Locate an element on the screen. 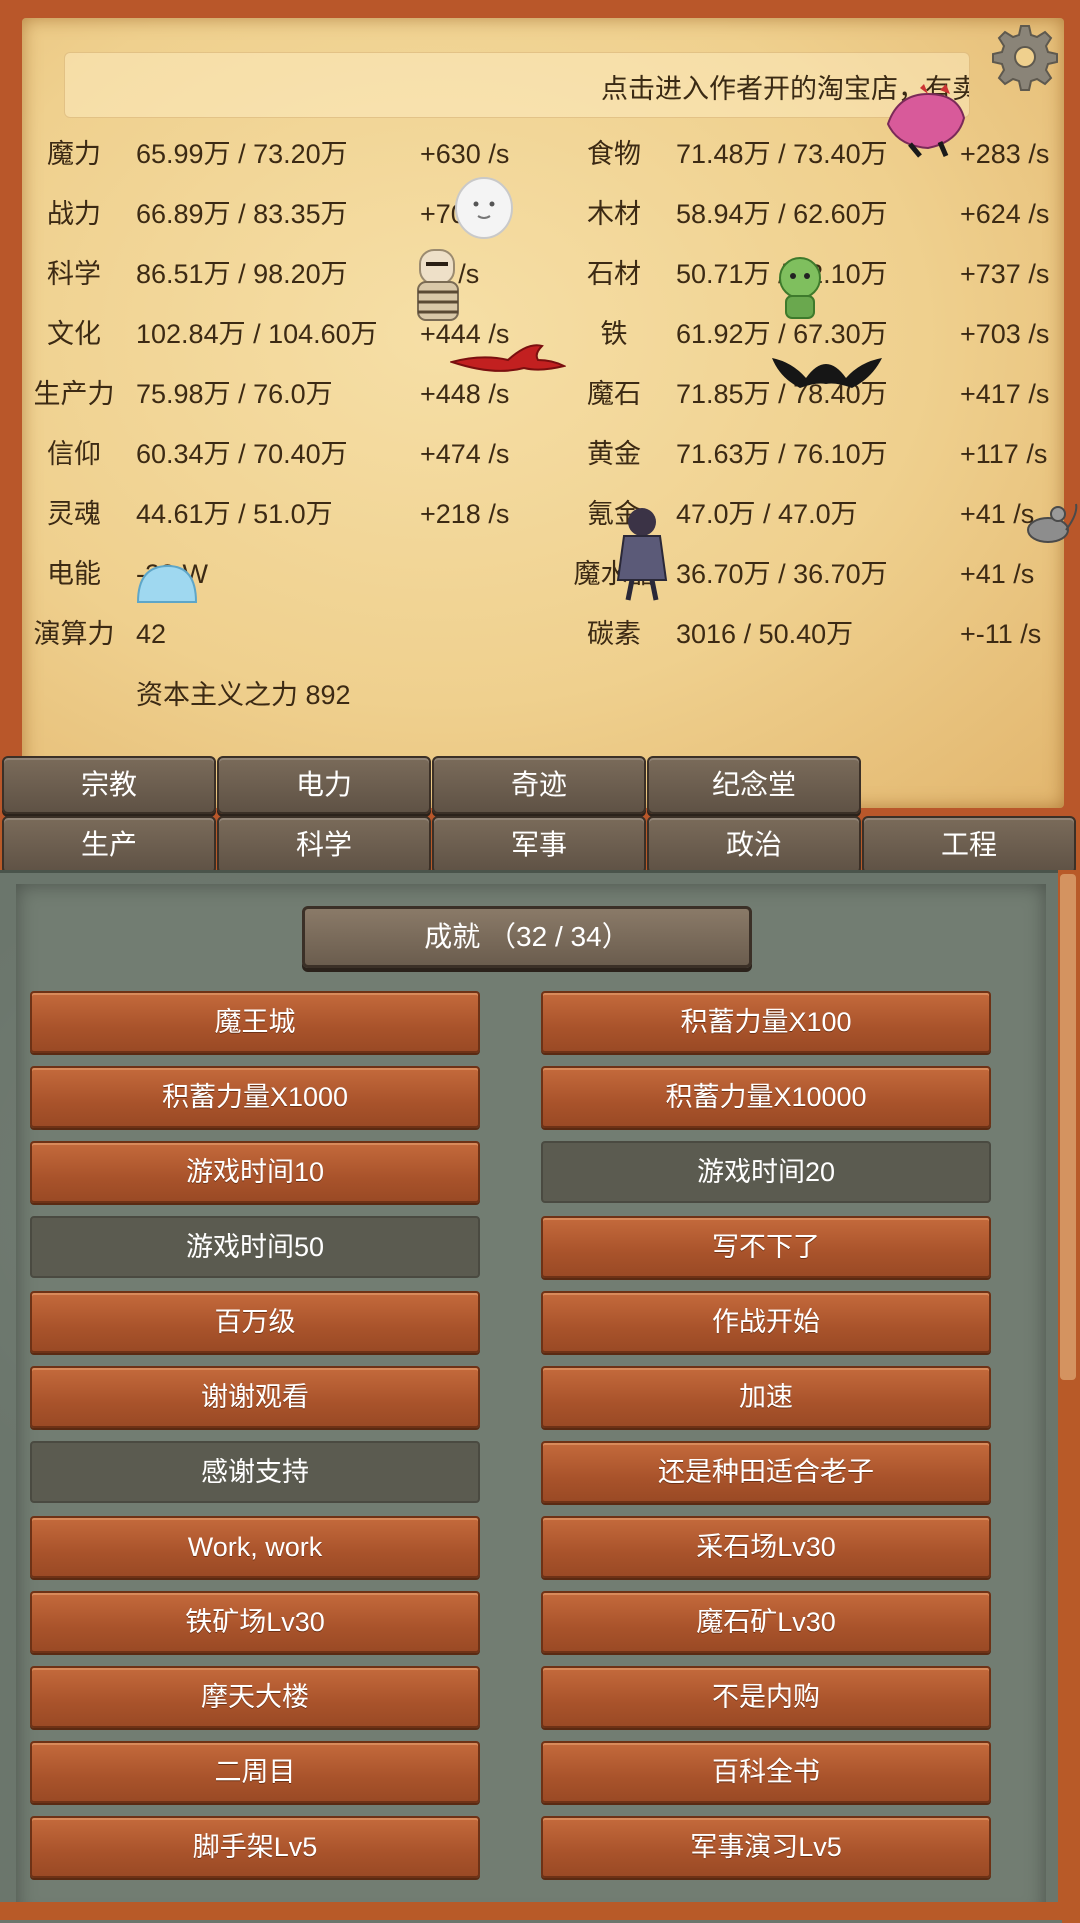 This screenshot has width=1080, height=1923. resource-rate: +218 /s is located at coordinates (465, 514).